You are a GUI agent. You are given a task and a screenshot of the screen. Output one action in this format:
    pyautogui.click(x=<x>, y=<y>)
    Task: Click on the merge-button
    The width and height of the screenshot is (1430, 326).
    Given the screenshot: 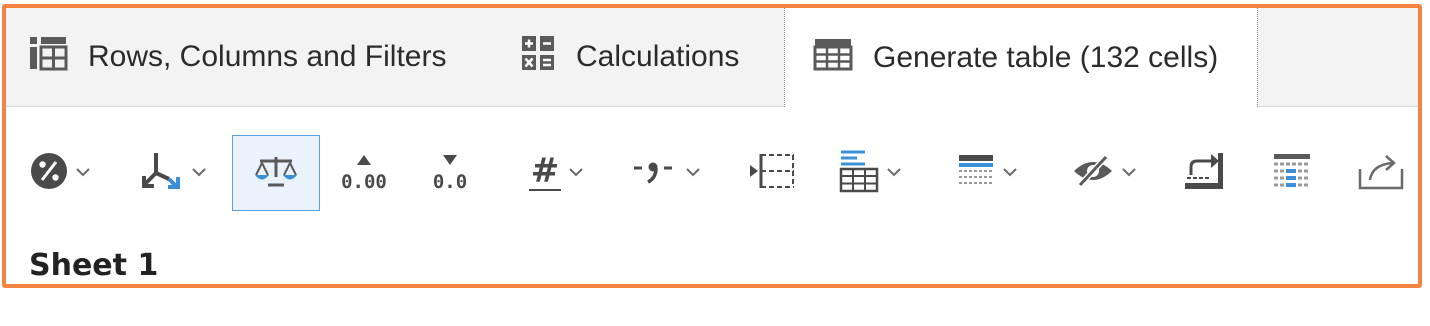 What is the action you would take?
    pyautogui.click(x=173, y=173)
    